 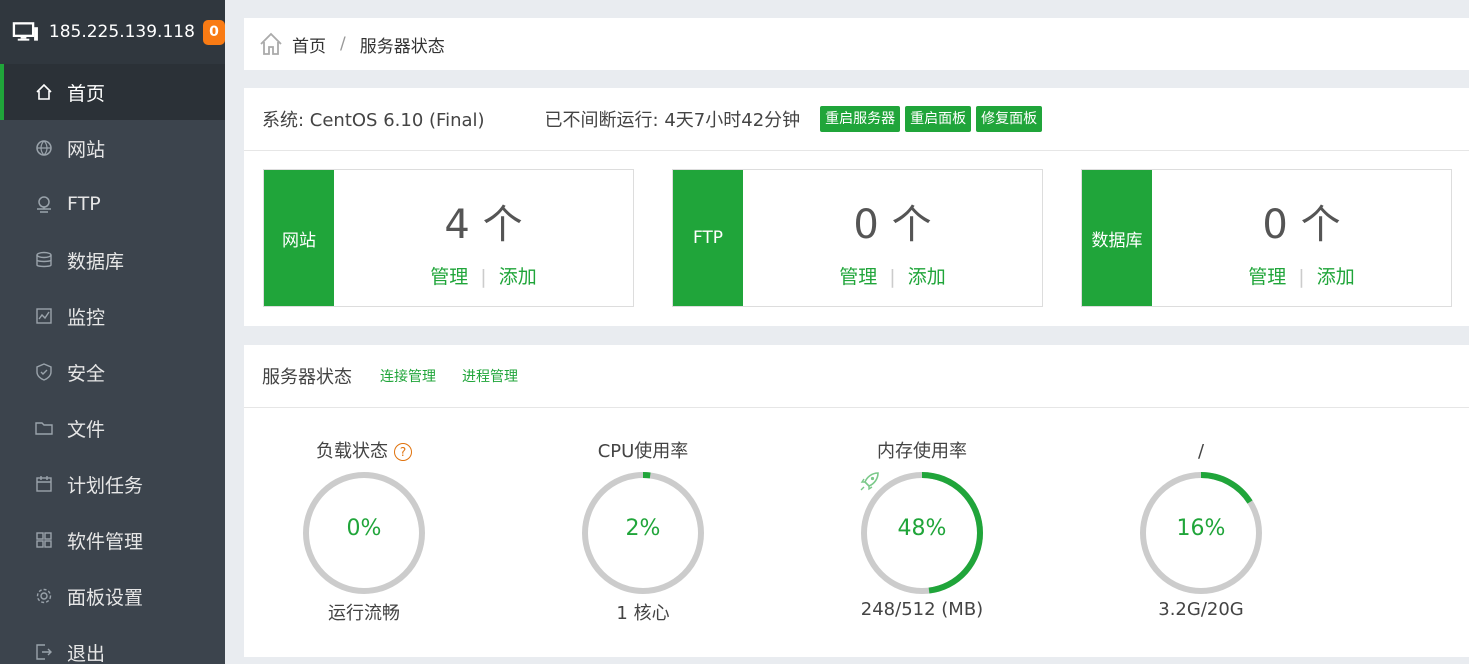 What do you see at coordinates (483, 225) in the screenshot?
I see `card-count: 4 个` at bounding box center [483, 225].